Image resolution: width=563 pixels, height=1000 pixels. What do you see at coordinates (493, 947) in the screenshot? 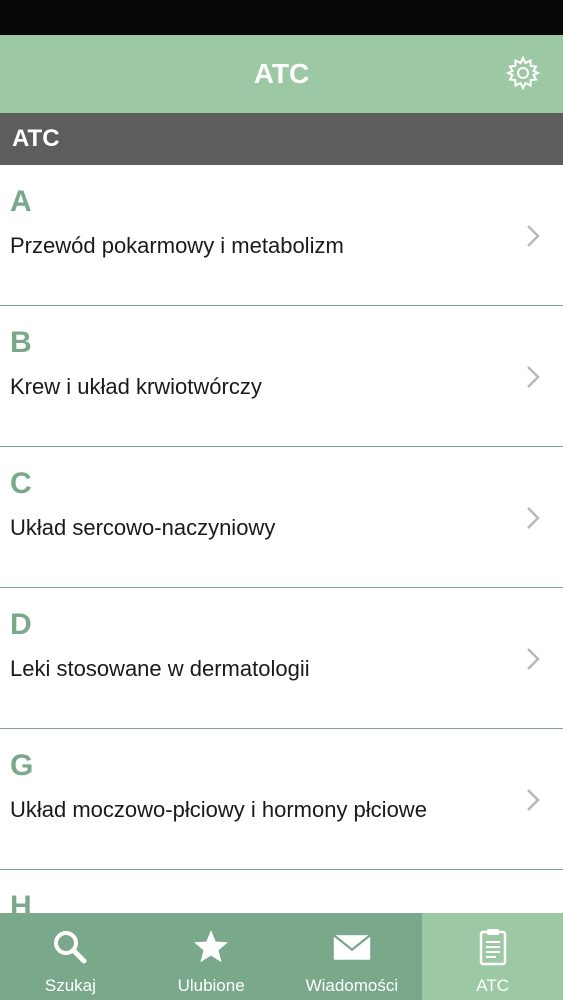
I see `clipboard-icon` at bounding box center [493, 947].